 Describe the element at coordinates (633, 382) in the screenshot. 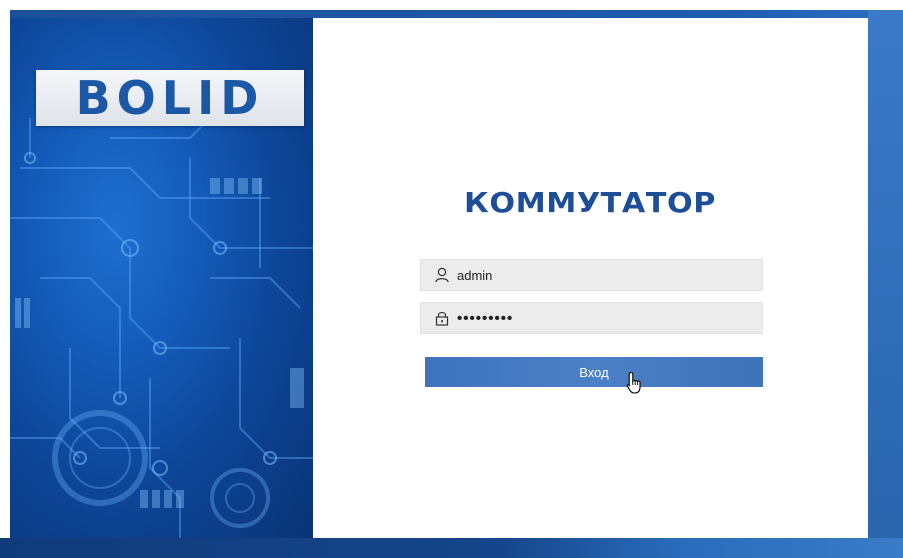

I see `hand-pointer-cursor-icon` at that location.